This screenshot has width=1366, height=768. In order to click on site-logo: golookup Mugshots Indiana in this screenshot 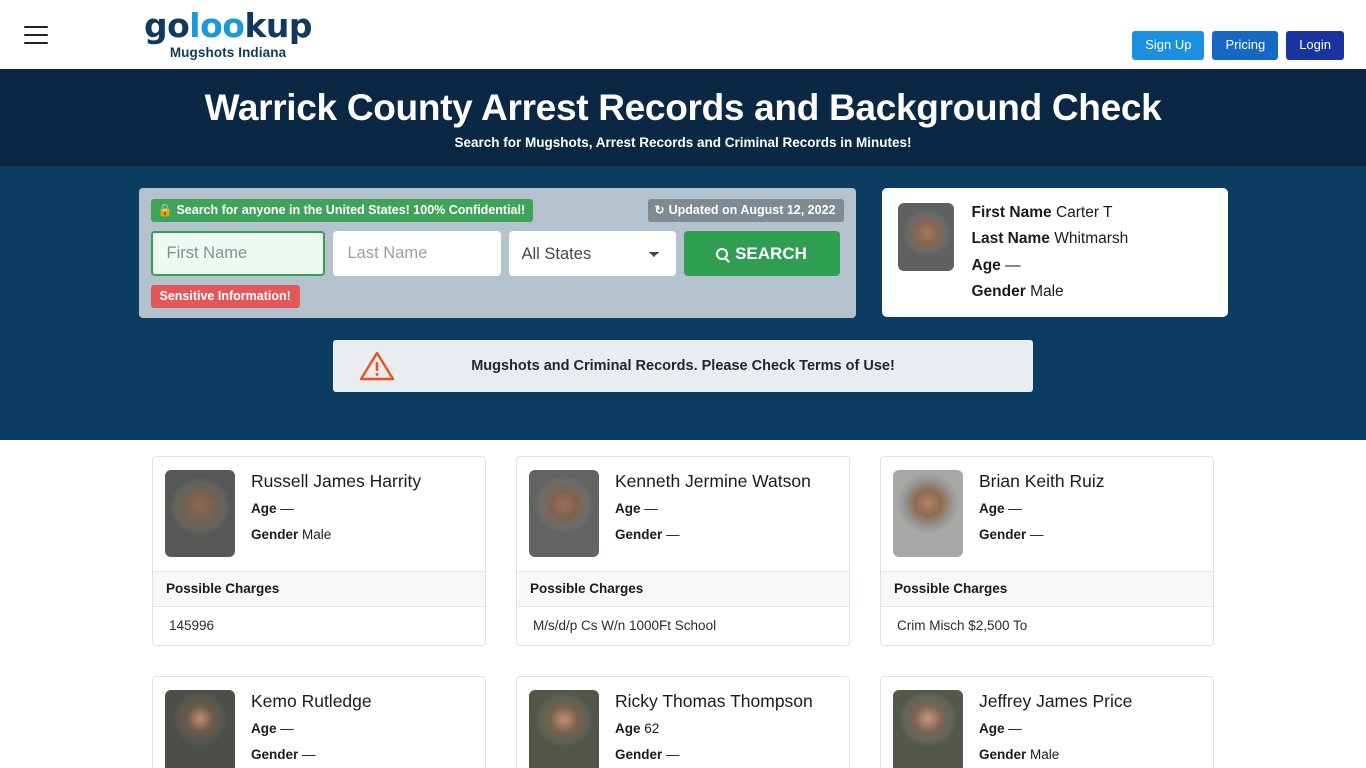, I will do `click(228, 33)`.